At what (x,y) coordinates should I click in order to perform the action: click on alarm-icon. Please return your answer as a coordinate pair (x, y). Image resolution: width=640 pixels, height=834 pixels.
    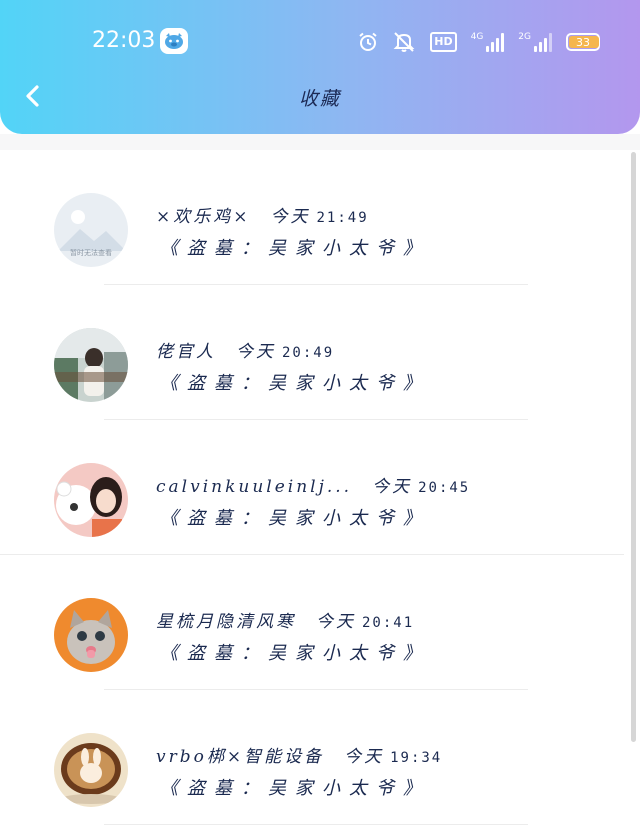
    Looking at the image, I should click on (368, 41).